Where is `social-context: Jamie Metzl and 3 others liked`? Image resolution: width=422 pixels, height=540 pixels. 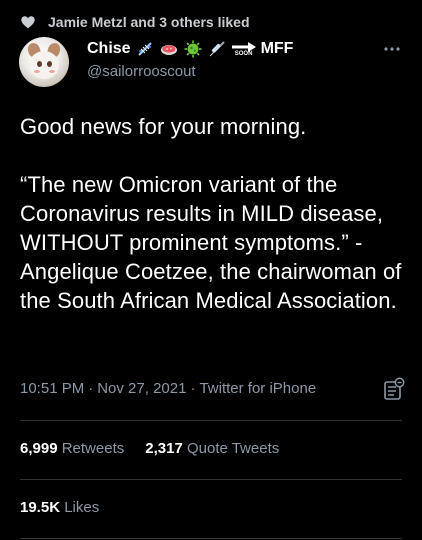
social-context: Jamie Metzl and 3 others liked is located at coordinates (135, 22).